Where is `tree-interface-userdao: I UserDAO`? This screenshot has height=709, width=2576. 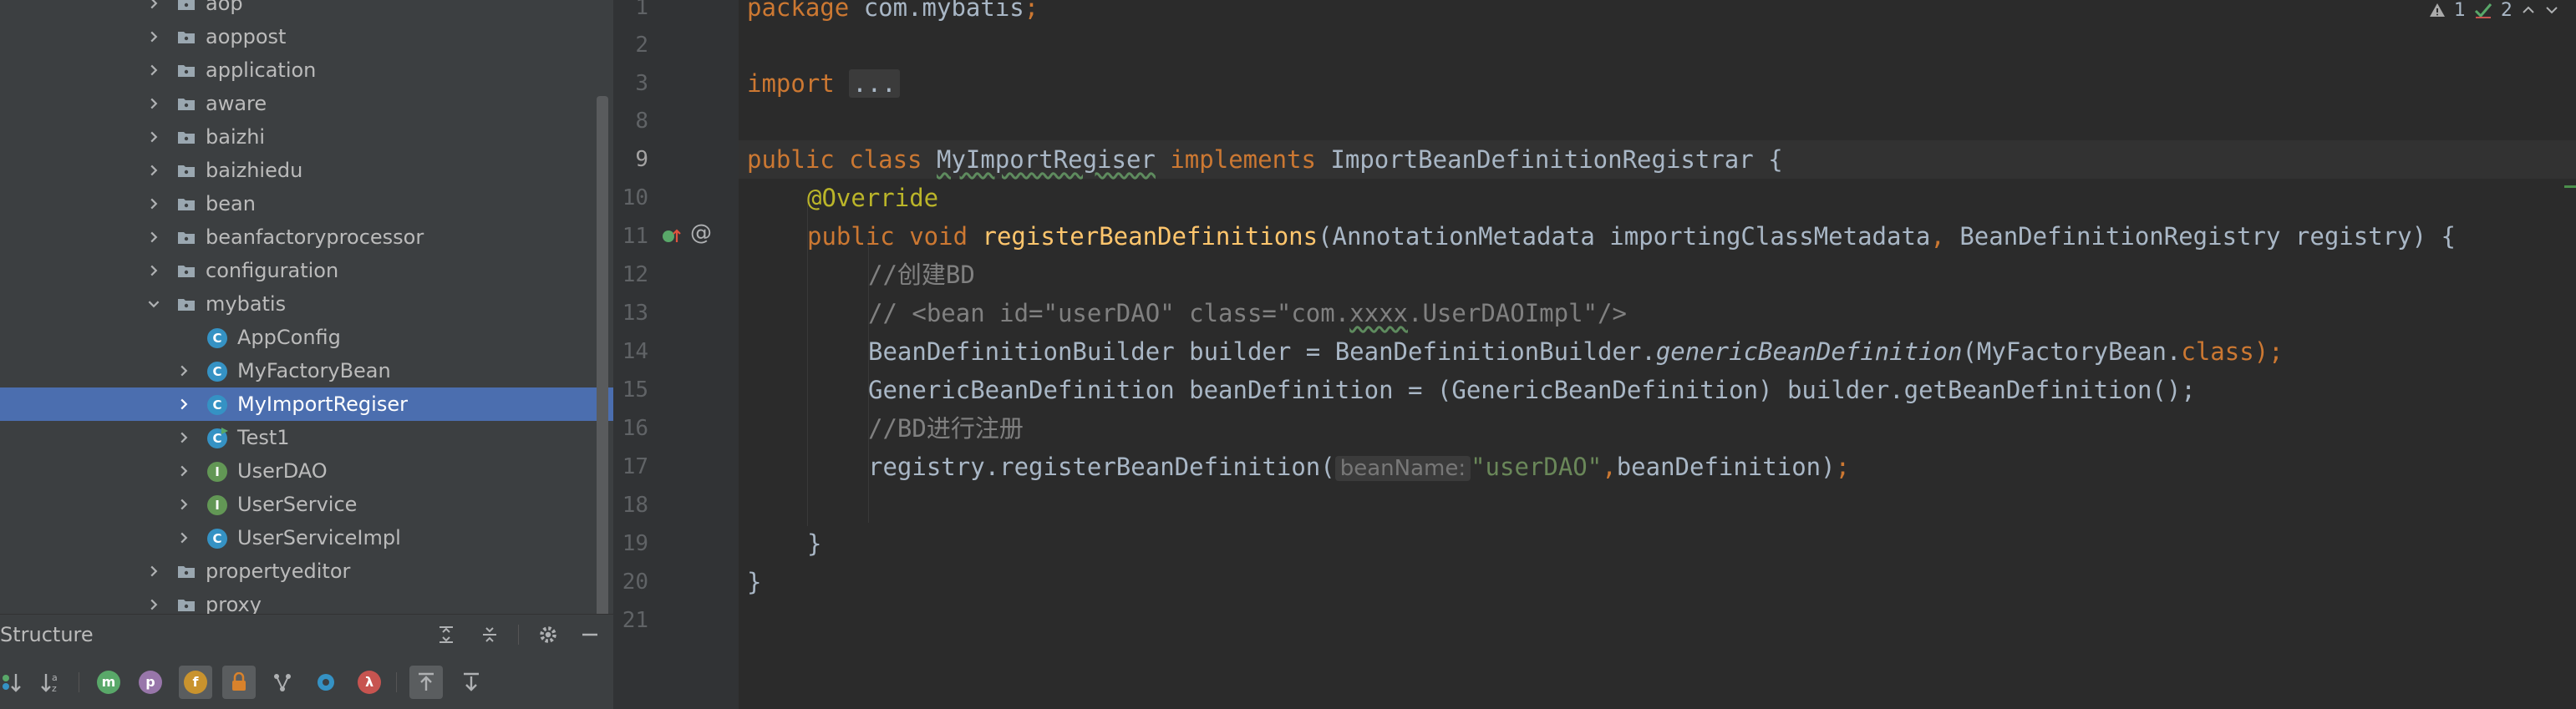
tree-interface-userdao: I UserDAO is located at coordinates (306, 471).